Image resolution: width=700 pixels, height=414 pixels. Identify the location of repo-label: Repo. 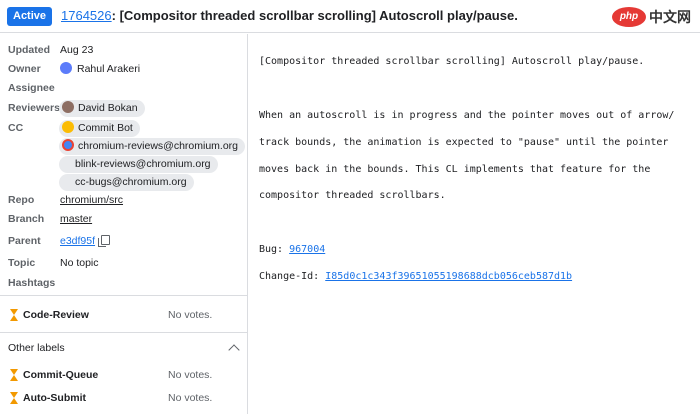
(21, 200).